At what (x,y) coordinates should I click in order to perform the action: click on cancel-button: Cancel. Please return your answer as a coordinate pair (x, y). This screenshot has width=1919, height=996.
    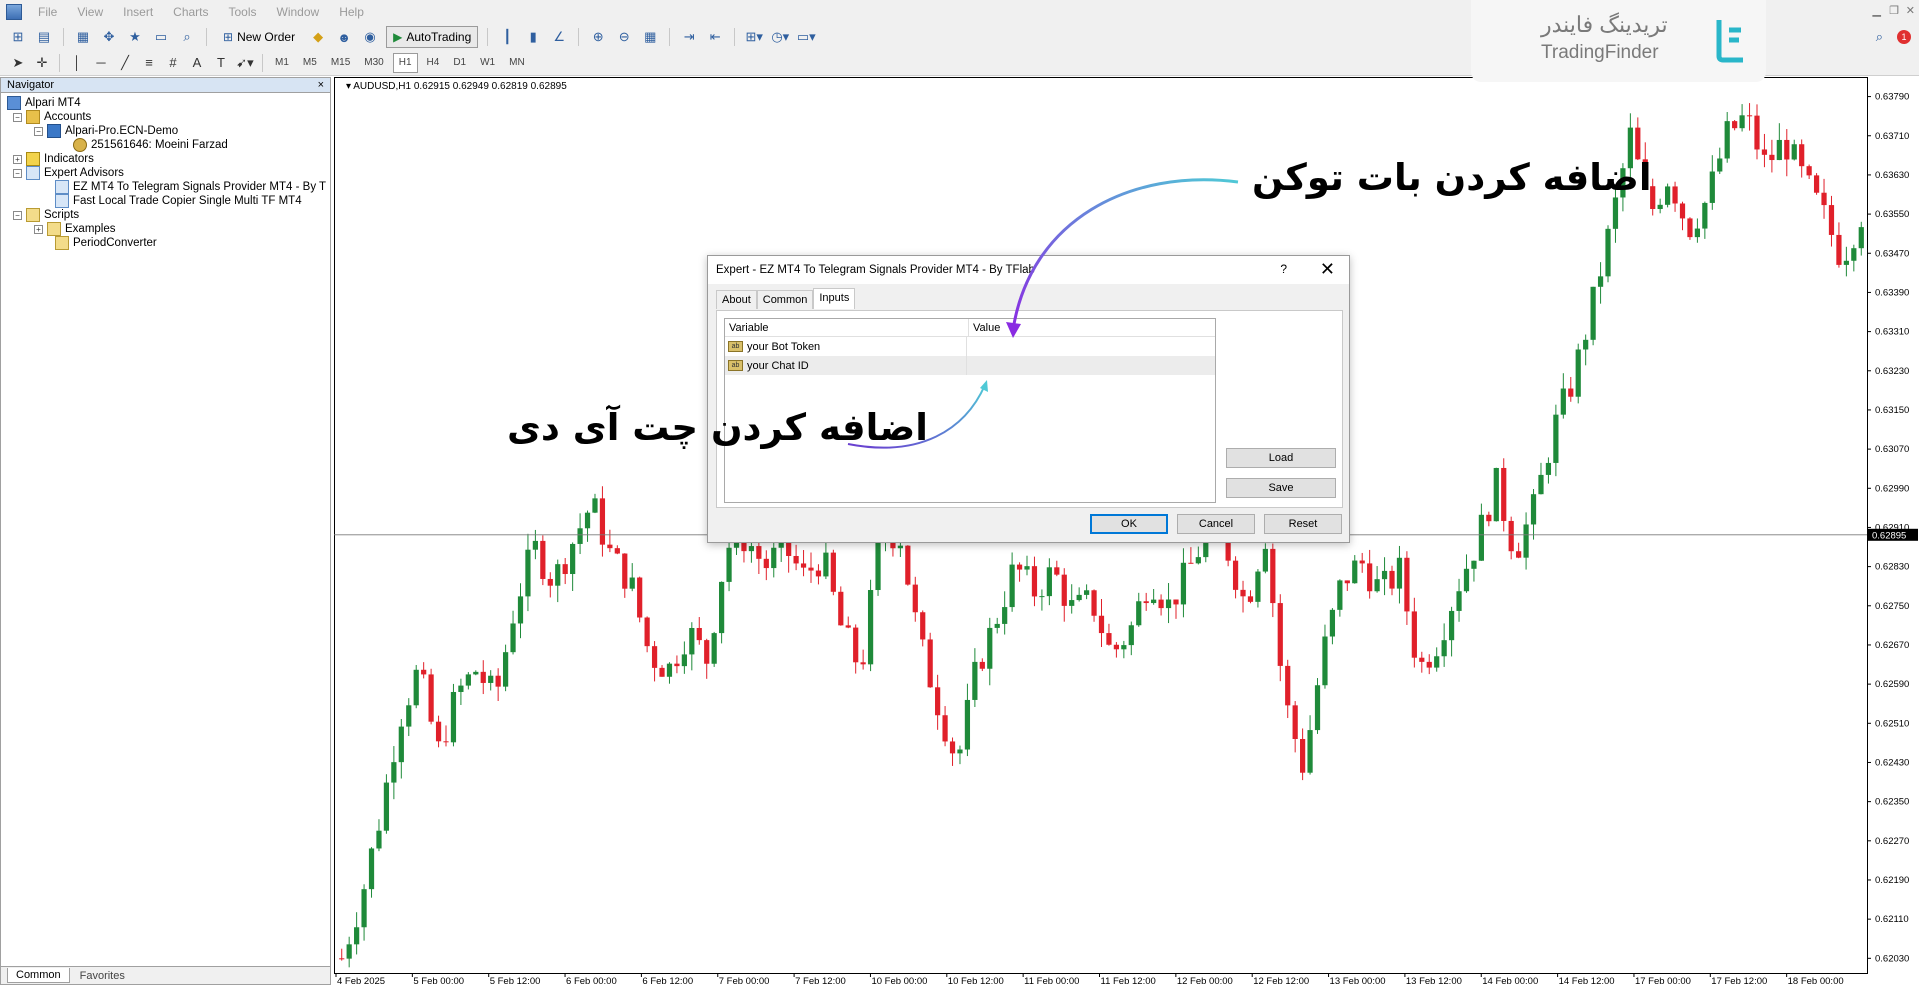
    Looking at the image, I should click on (1216, 524).